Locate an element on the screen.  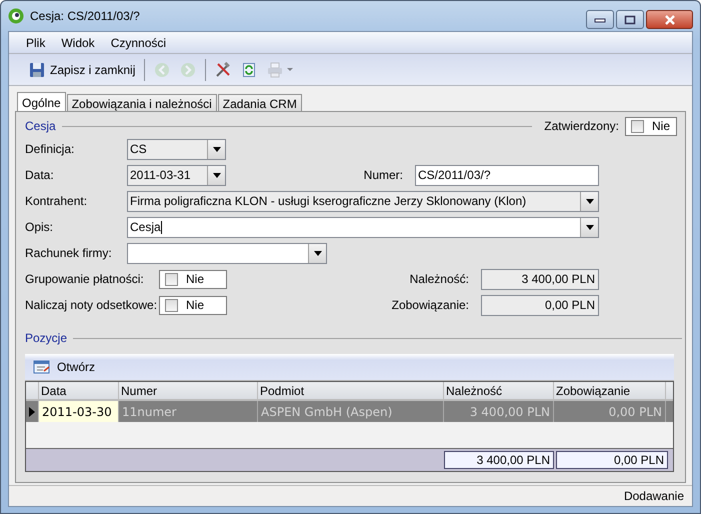
column-header: Numer is located at coordinates (188, 390).